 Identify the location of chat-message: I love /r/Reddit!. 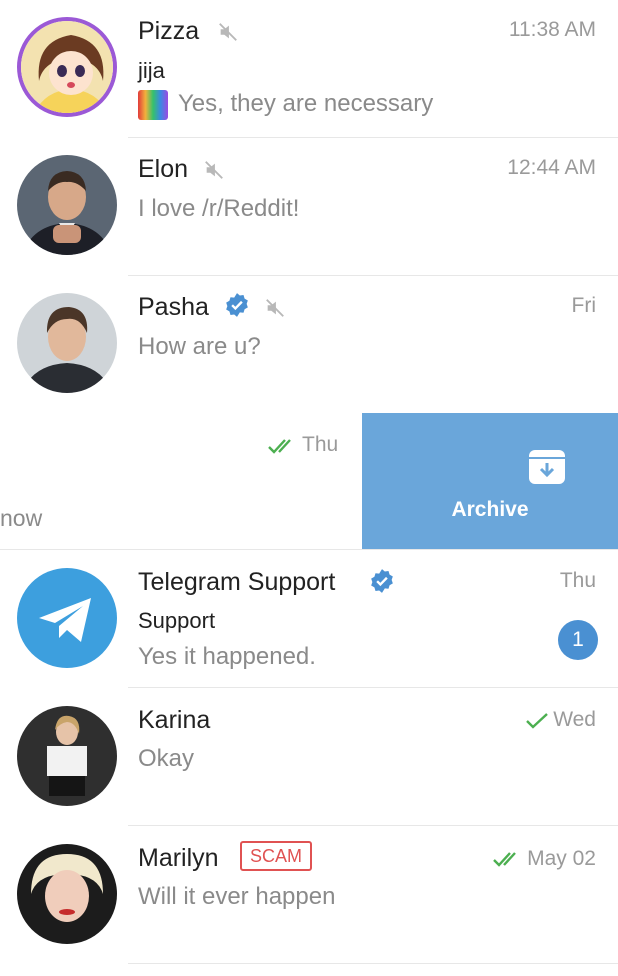
(219, 208).